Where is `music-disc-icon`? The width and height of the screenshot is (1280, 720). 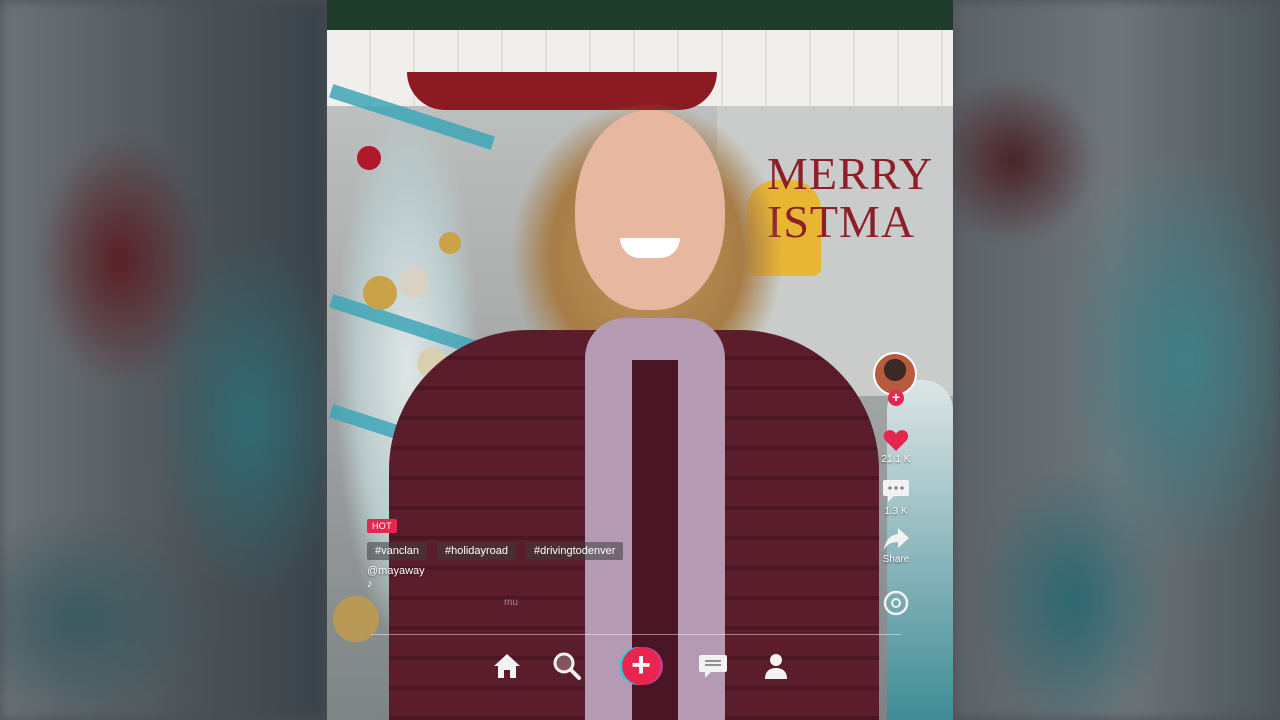 music-disc-icon is located at coordinates (896, 603).